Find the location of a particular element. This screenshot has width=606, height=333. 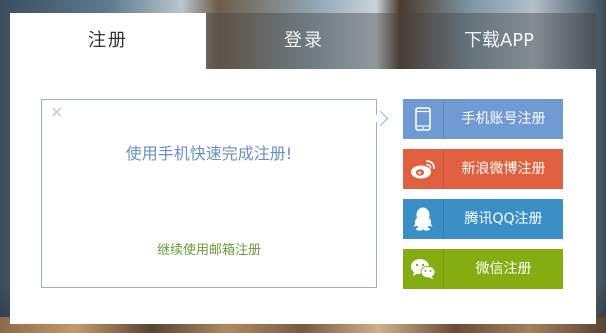

wechat-register-button: 微信注册 is located at coordinates (483, 269).